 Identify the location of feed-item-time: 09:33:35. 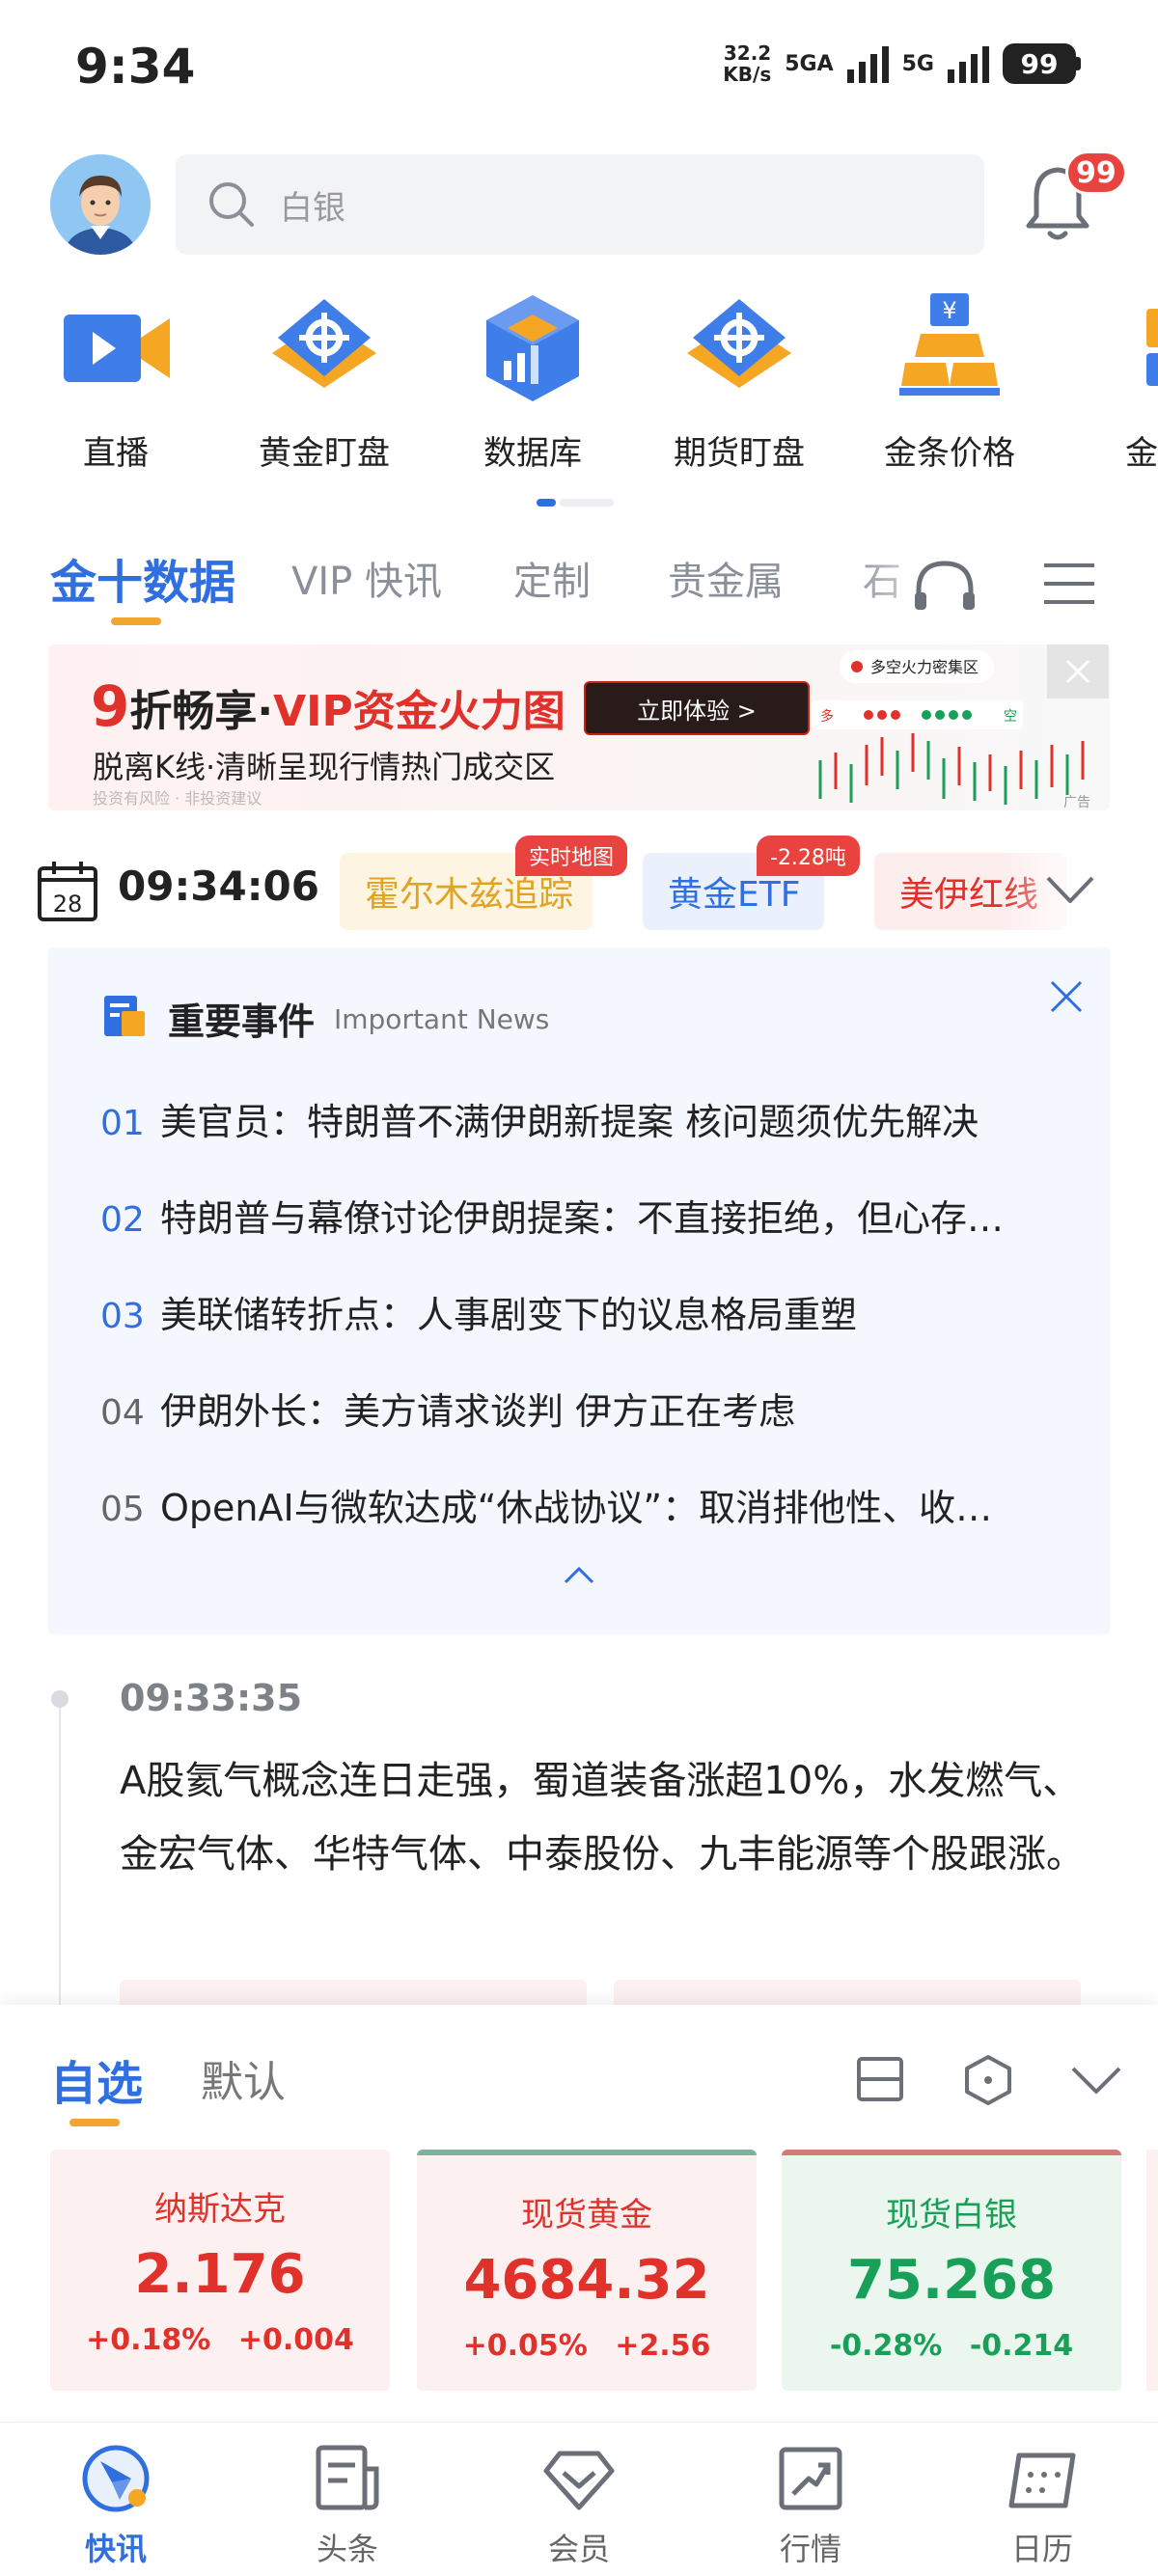
(211, 1698).